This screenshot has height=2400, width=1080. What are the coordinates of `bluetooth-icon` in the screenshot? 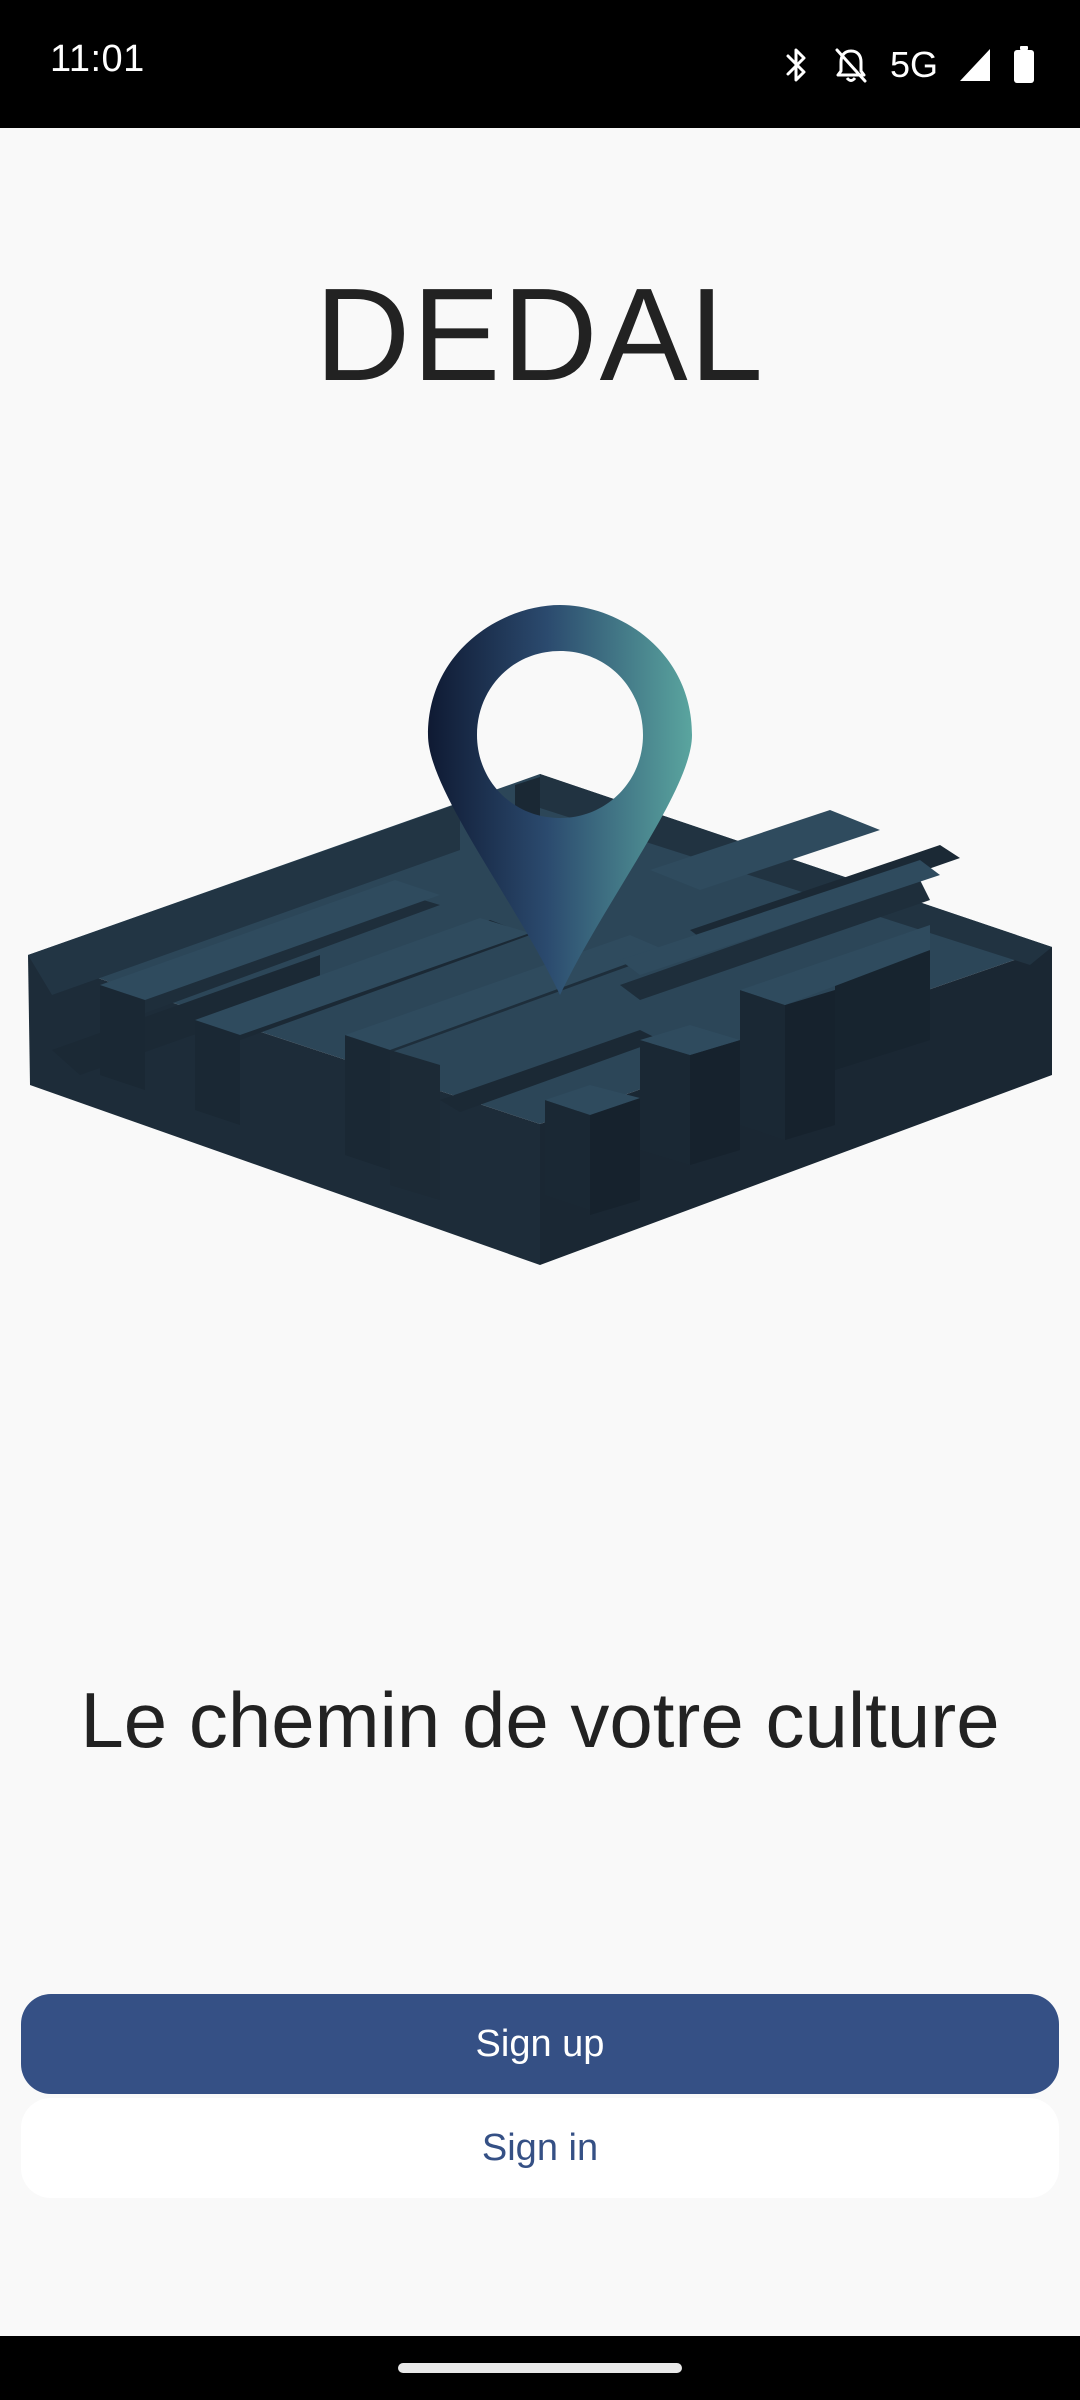 It's located at (797, 65).